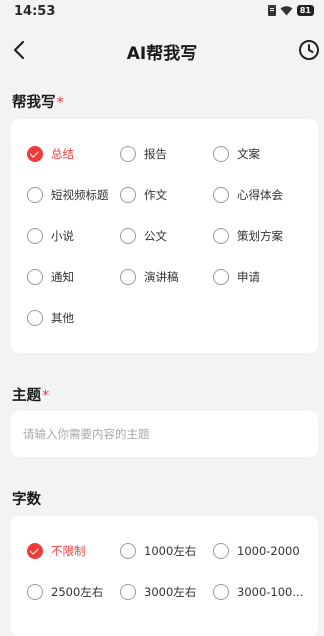 The image size is (324, 636). Describe the element at coordinates (309, 50) in the screenshot. I see `clock-icon` at that location.